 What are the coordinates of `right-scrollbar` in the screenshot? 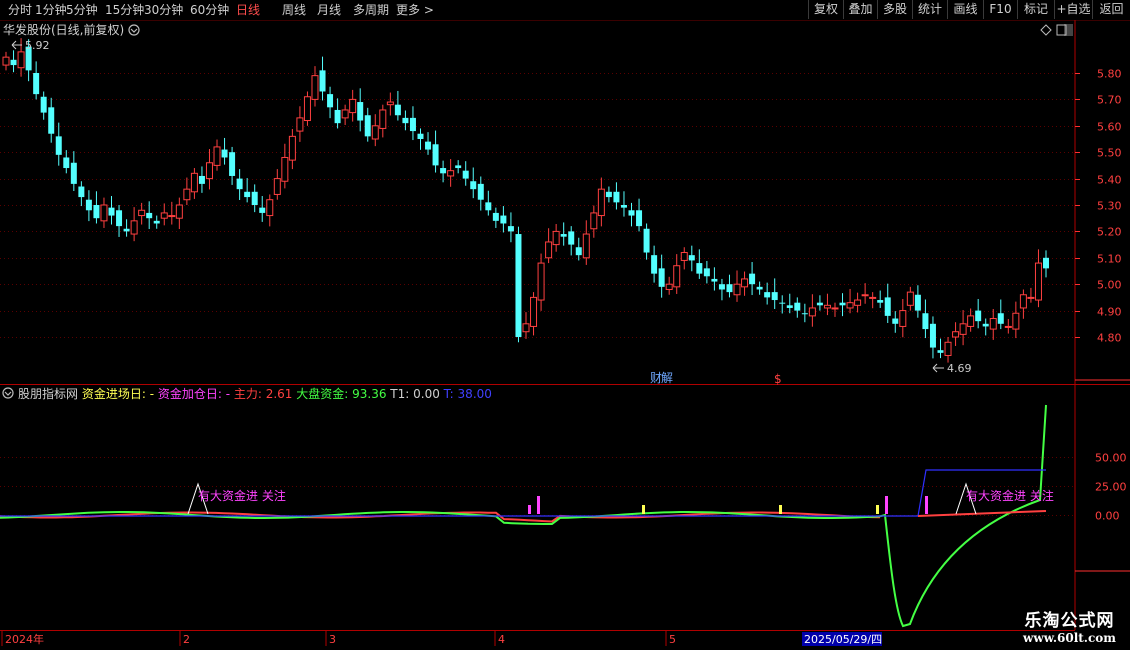 It's located at (1068, 30).